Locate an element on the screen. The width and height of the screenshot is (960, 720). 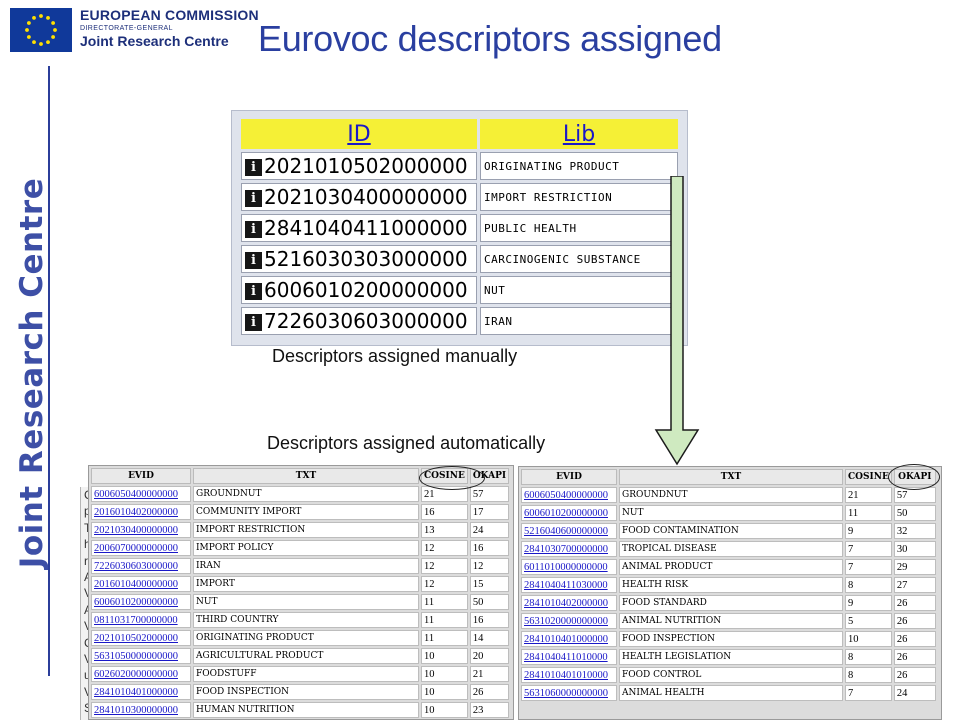
evid-link: 2841030700000000 is located at coordinates (566, 549).